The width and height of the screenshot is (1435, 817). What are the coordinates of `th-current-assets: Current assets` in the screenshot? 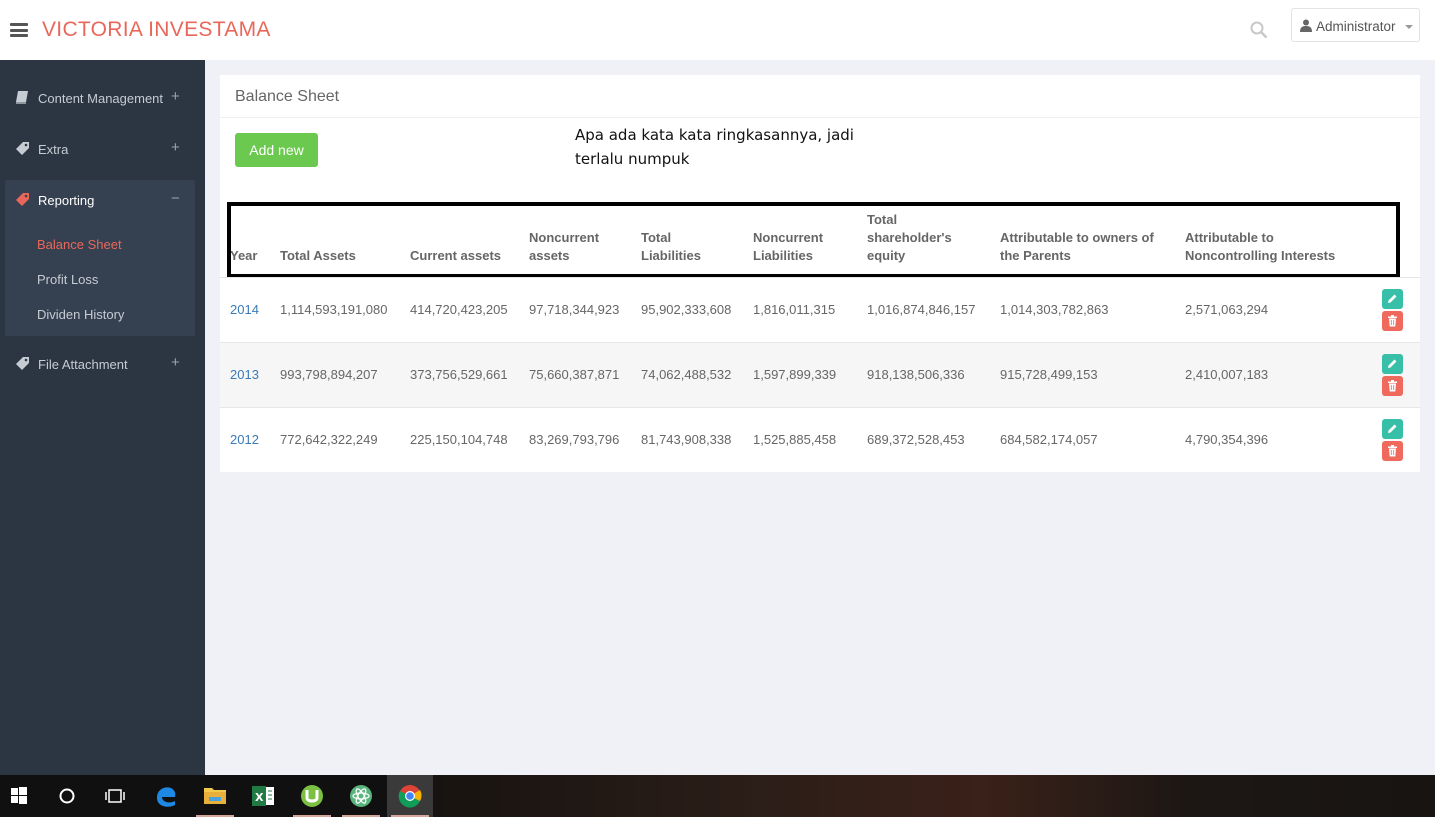 It's located at (455, 256).